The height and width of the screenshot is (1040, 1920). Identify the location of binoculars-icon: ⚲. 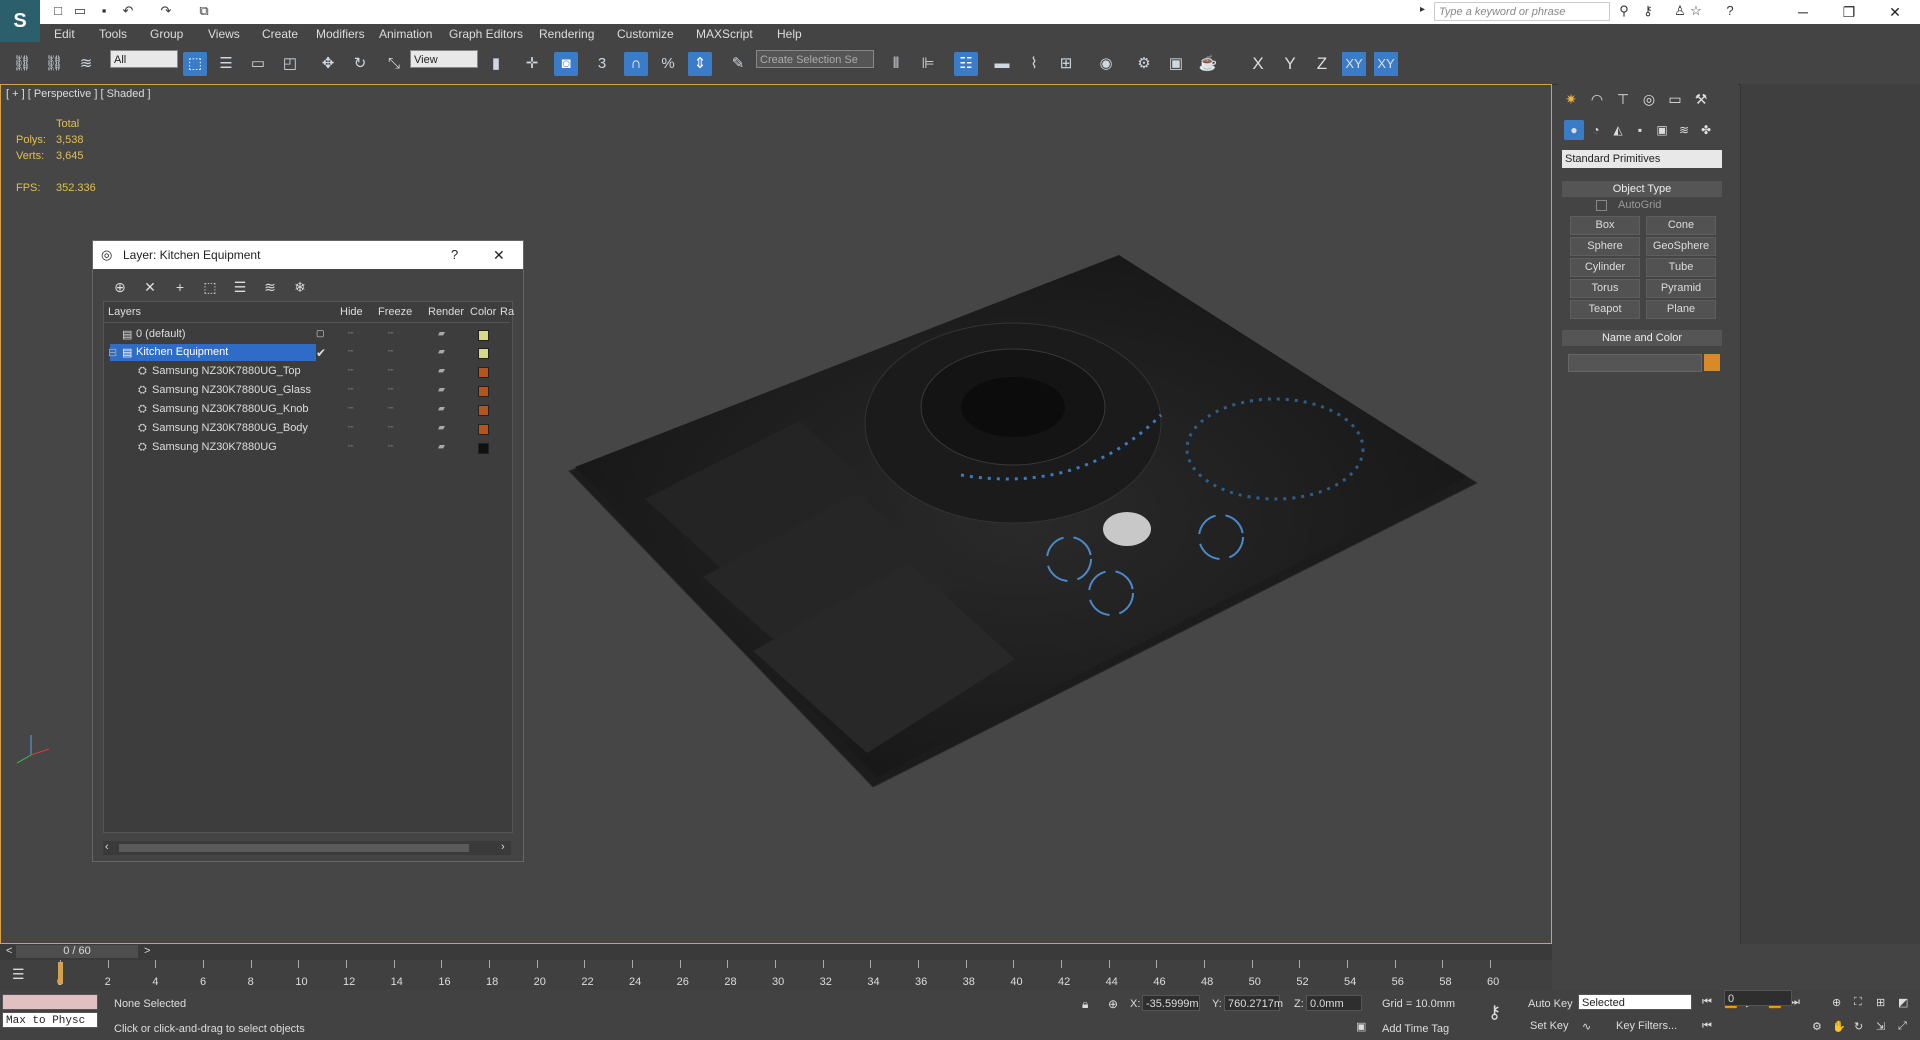
(1624, 11).